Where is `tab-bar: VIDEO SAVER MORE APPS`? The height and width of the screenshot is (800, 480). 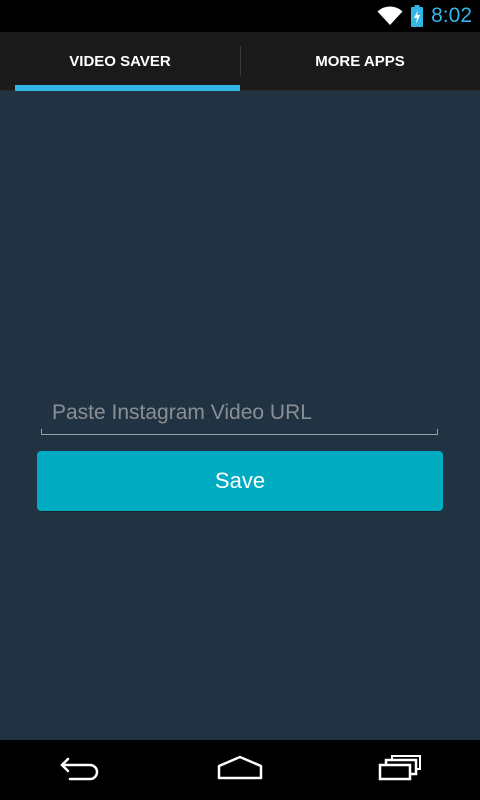
tab-bar: VIDEO SAVER MORE APPS is located at coordinates (240, 61).